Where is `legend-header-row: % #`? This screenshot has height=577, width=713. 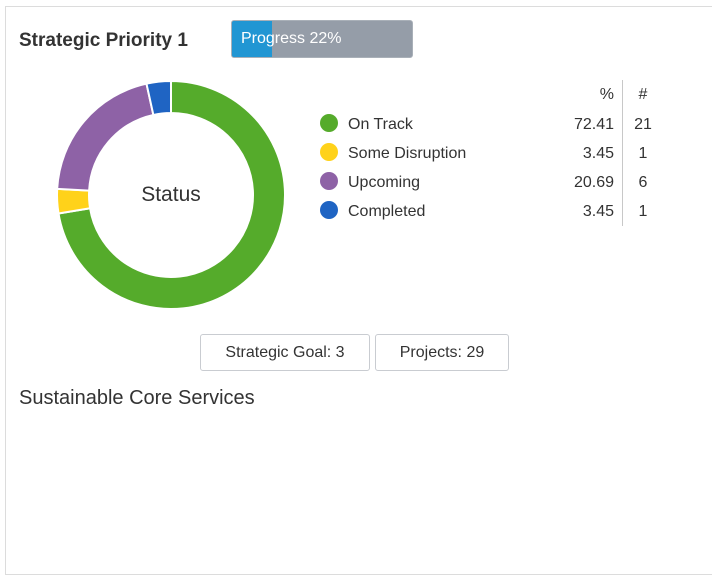 legend-header-row: % # is located at coordinates (491, 95).